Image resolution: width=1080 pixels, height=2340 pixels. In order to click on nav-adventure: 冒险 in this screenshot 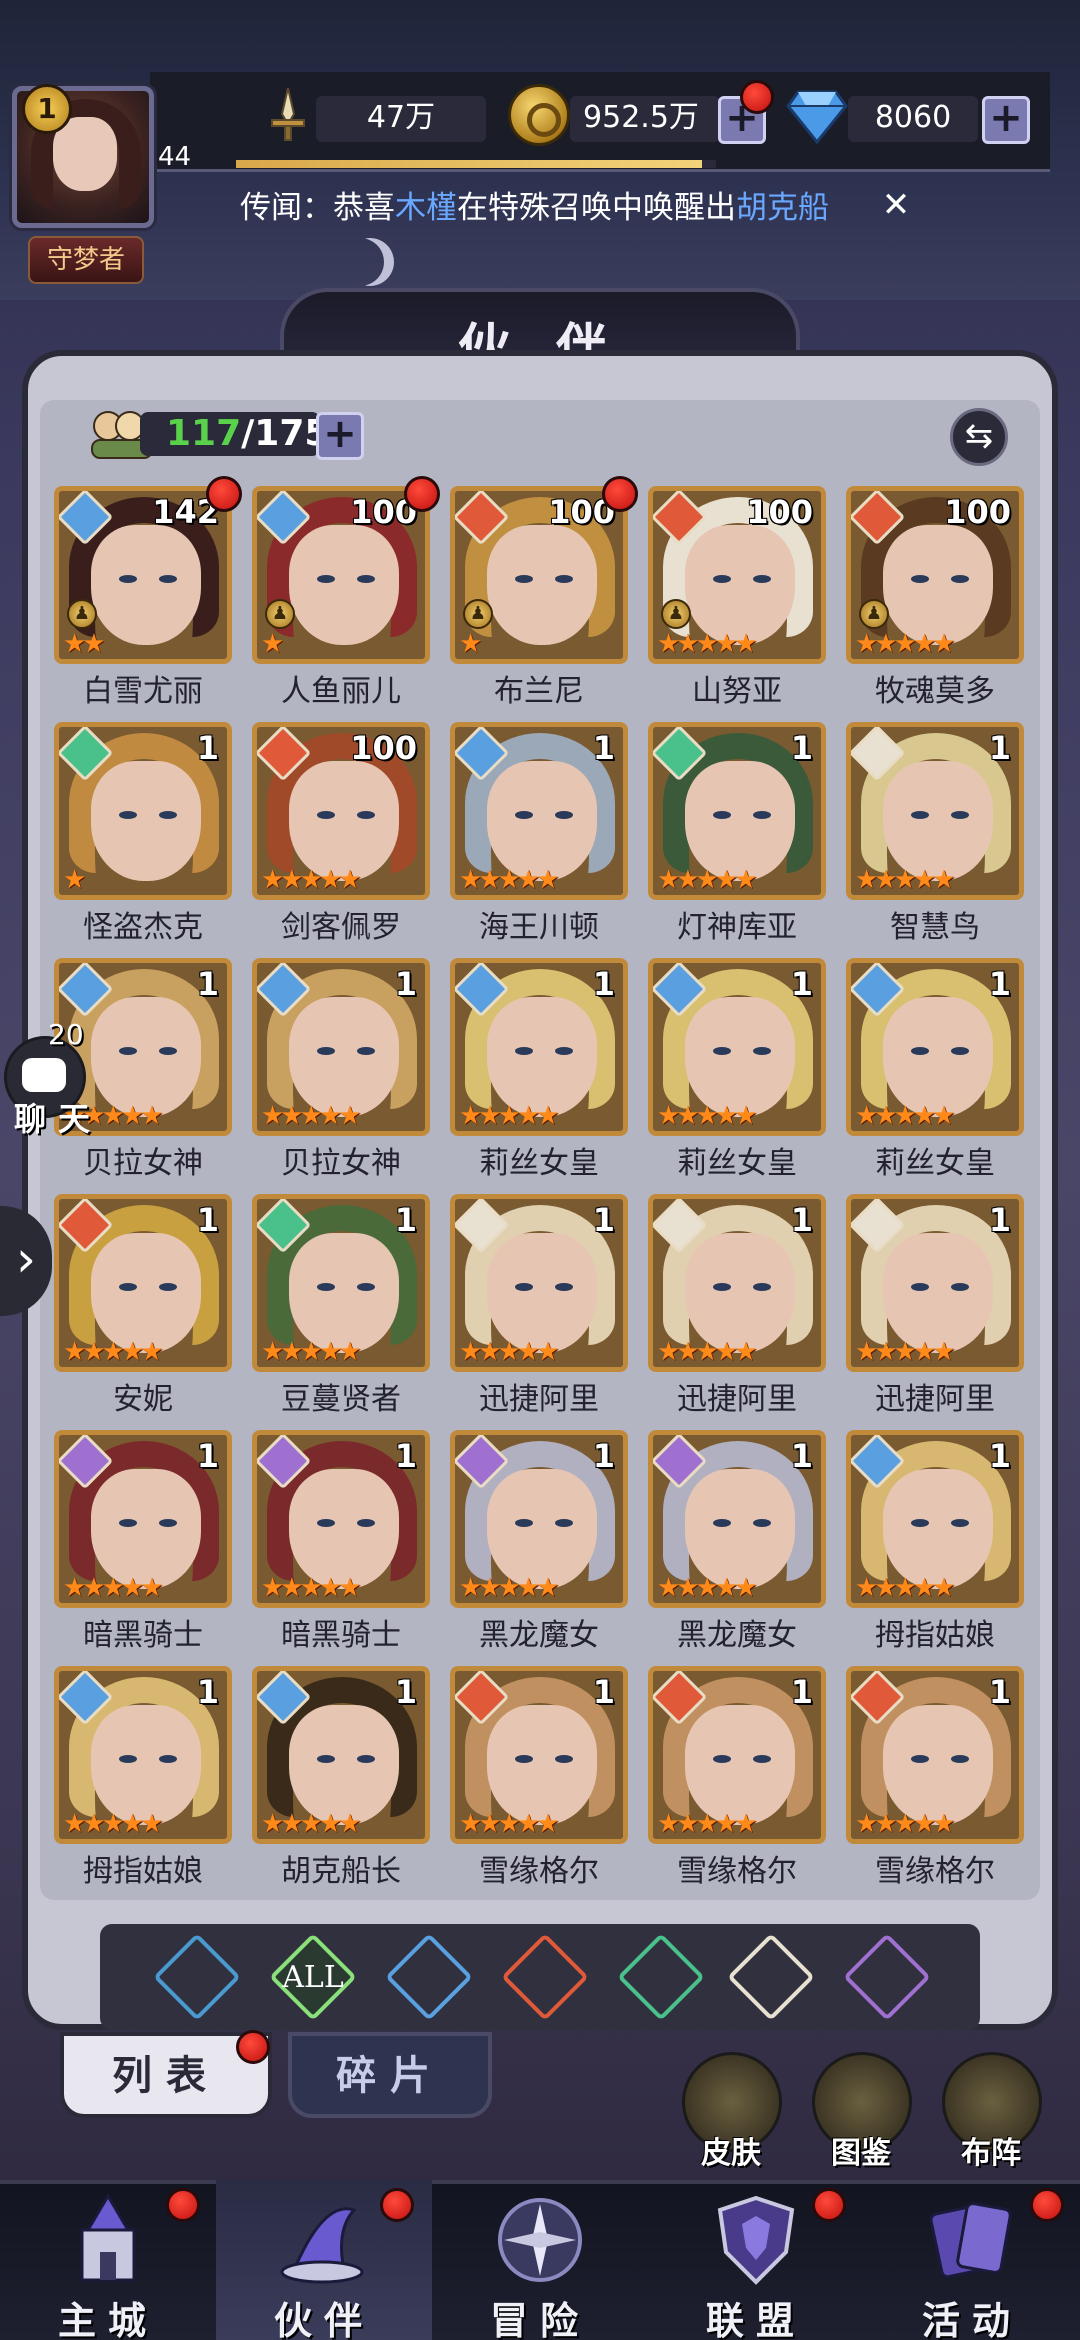, I will do `click(540, 2260)`.